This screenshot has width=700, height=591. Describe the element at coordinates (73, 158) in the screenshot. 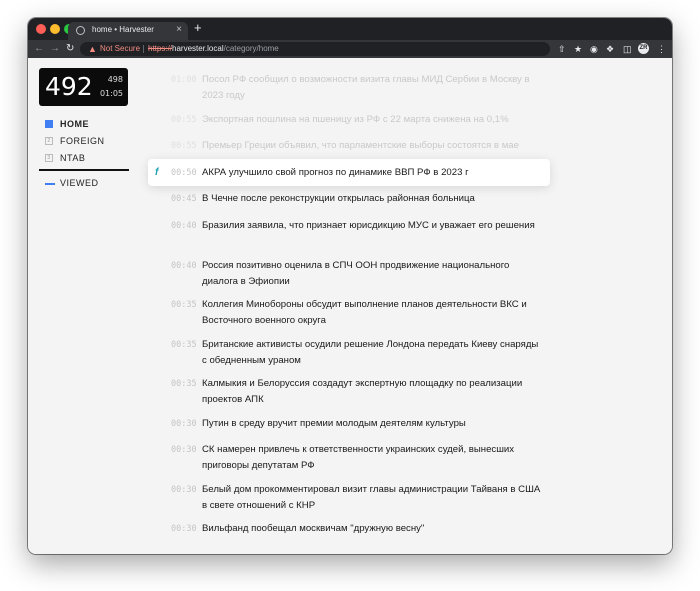

I see `sidebar-item-label: NTAB` at that location.